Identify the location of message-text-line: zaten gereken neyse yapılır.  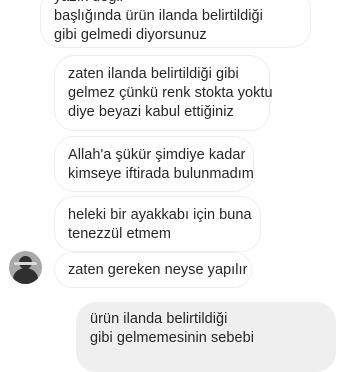
(158, 270).